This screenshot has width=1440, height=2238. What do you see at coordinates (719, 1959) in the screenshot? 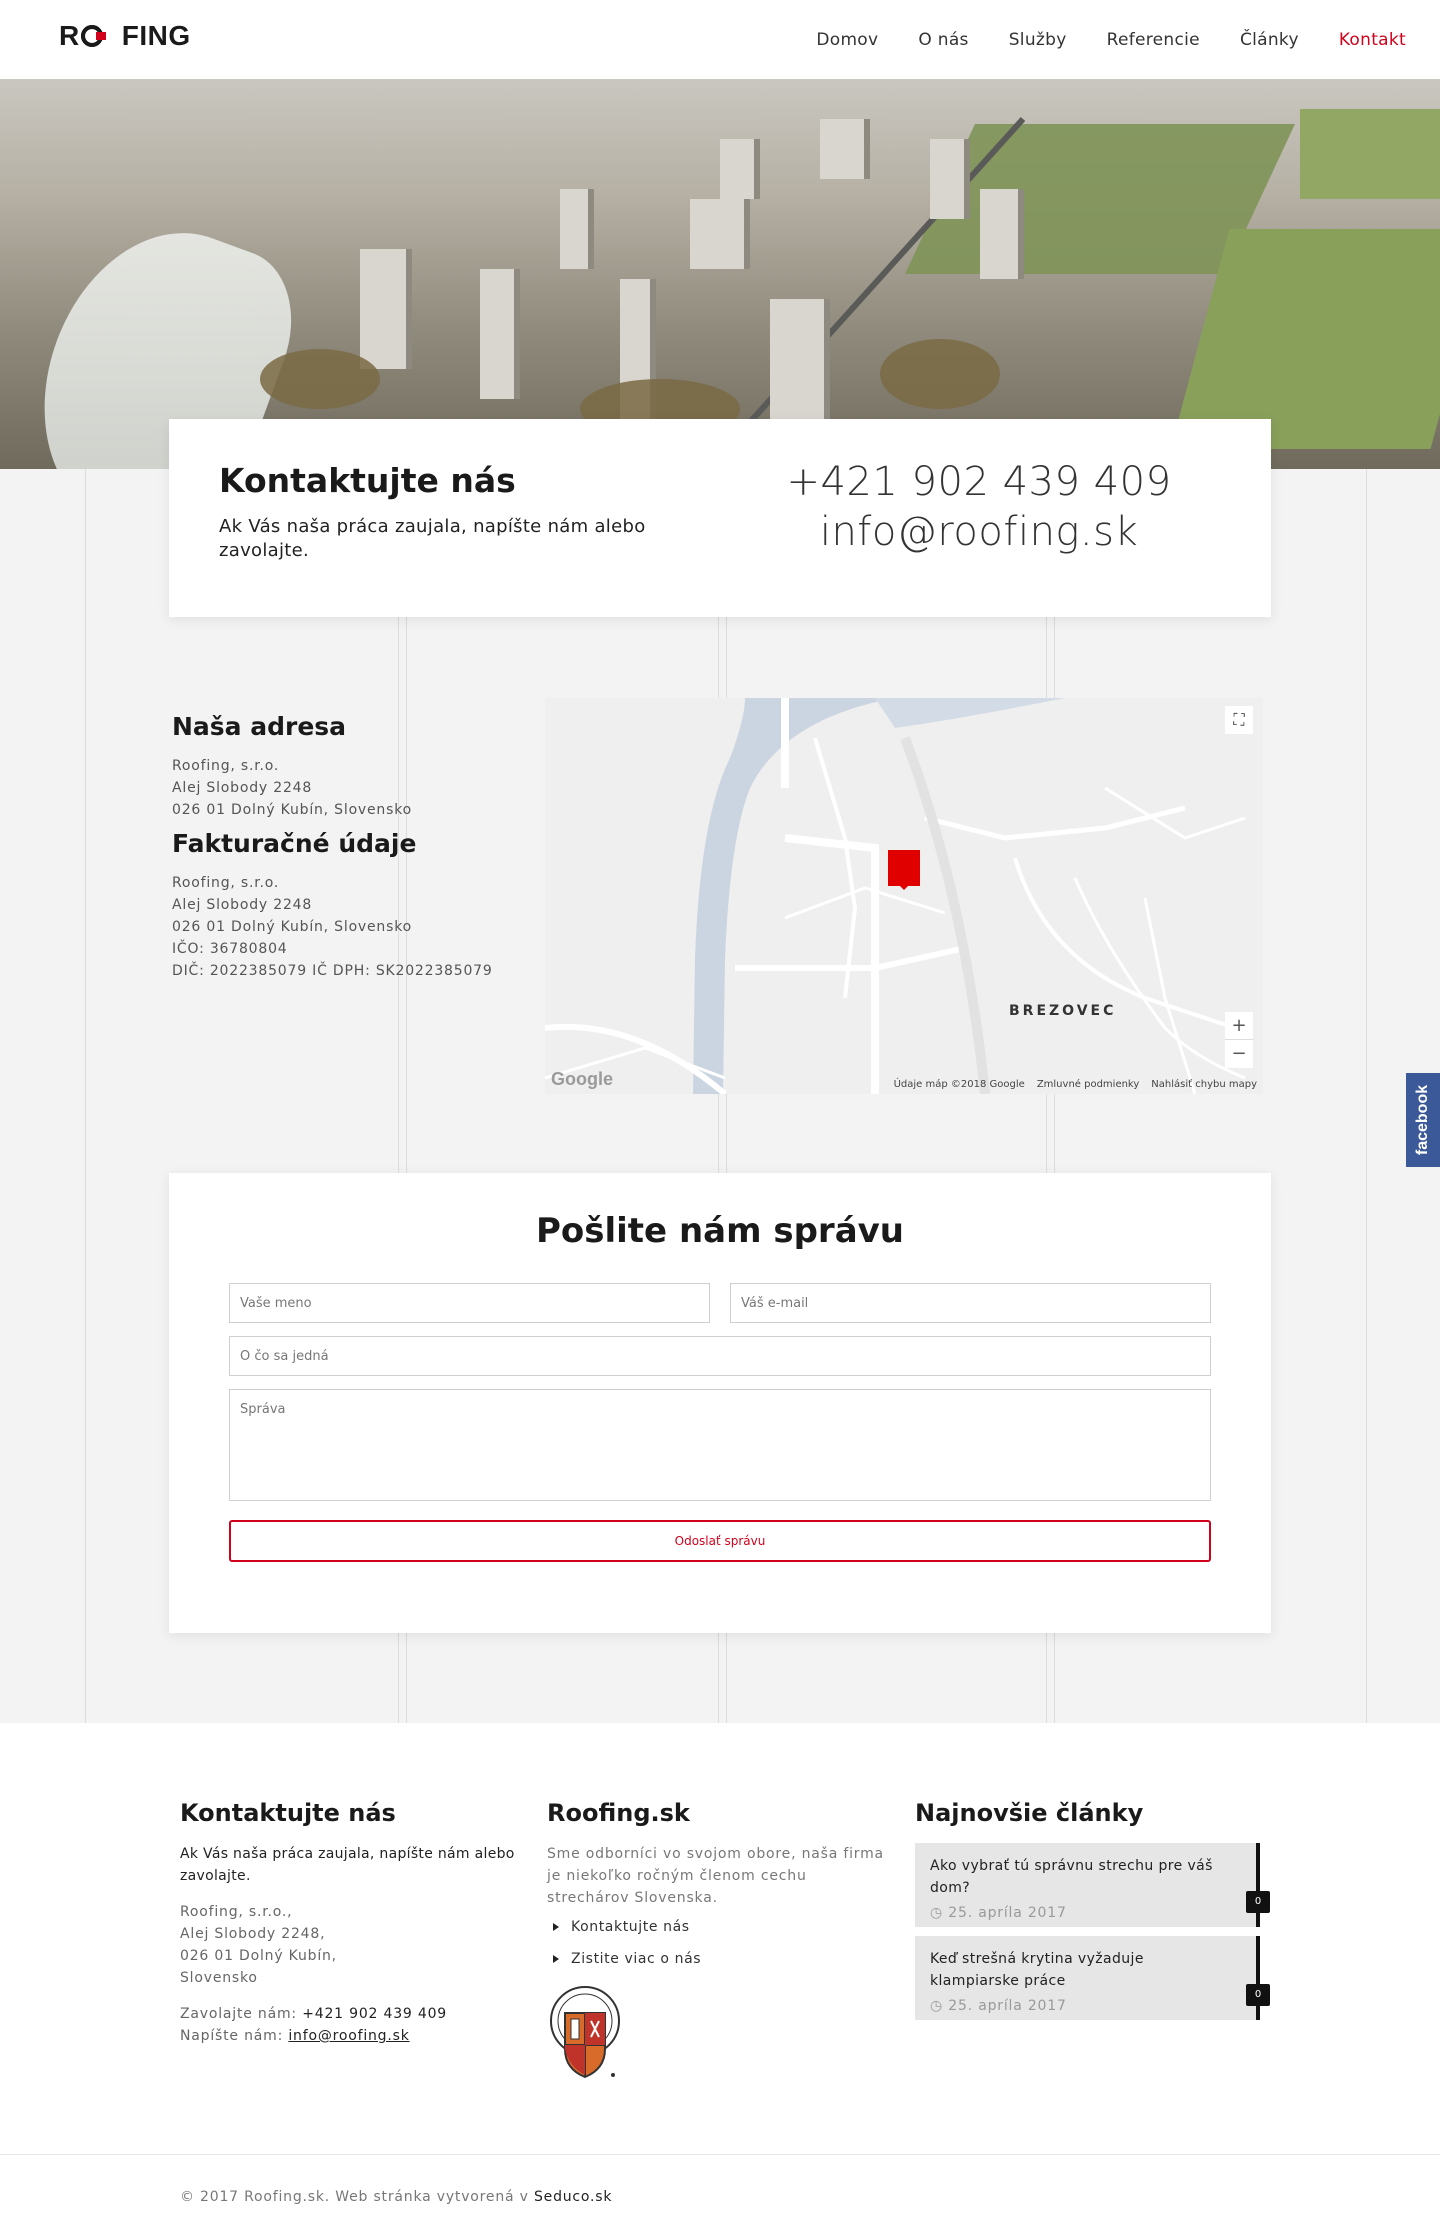
I see `footer-link-about: Zistite viac o nás` at bounding box center [719, 1959].